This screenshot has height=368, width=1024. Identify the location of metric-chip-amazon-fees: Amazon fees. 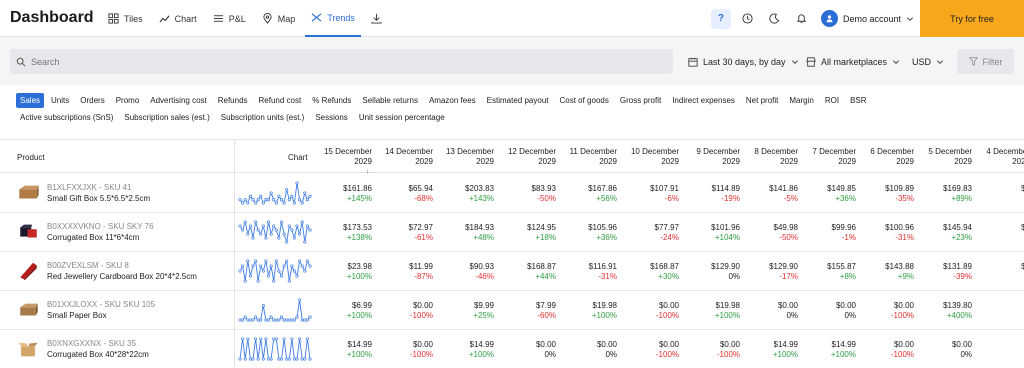
(452, 100).